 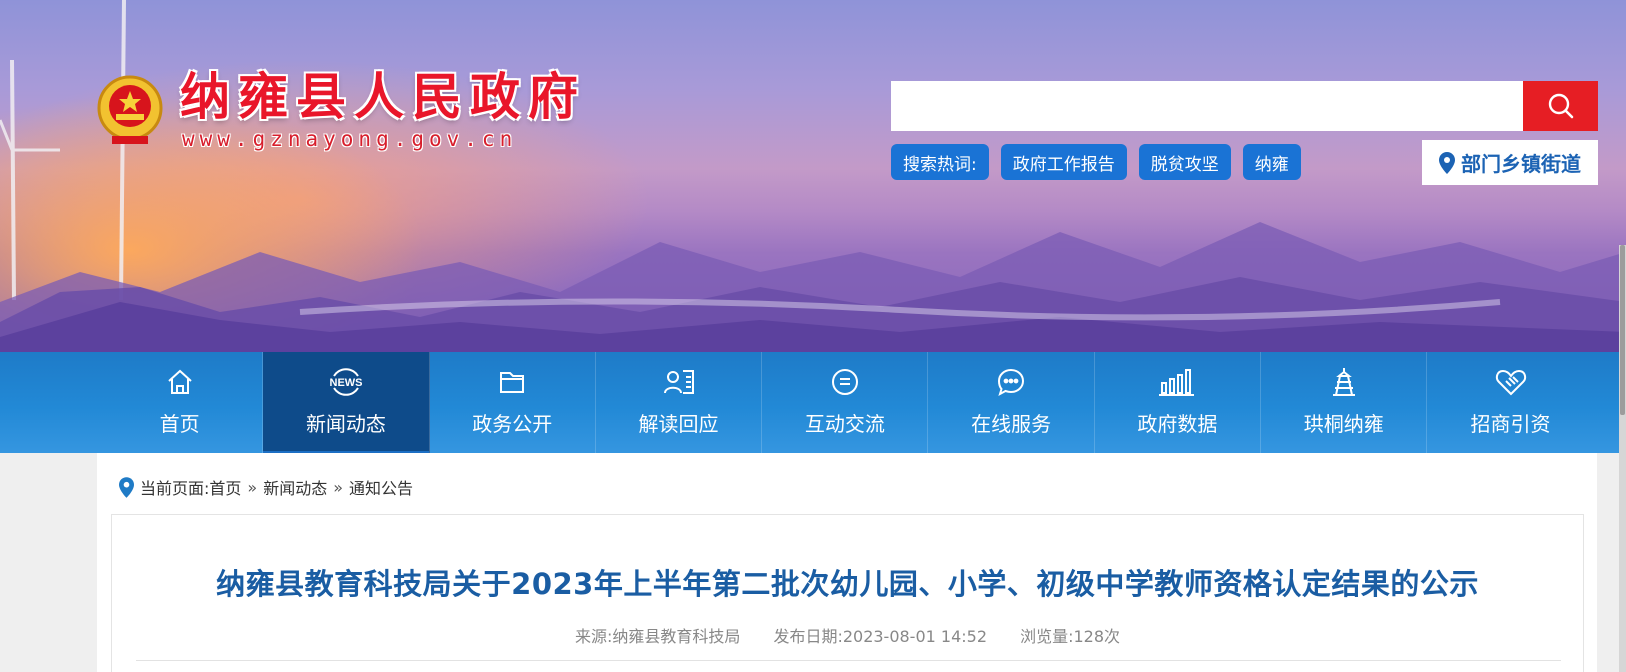 What do you see at coordinates (1177, 382) in the screenshot?
I see `bar-chart-icon` at bounding box center [1177, 382].